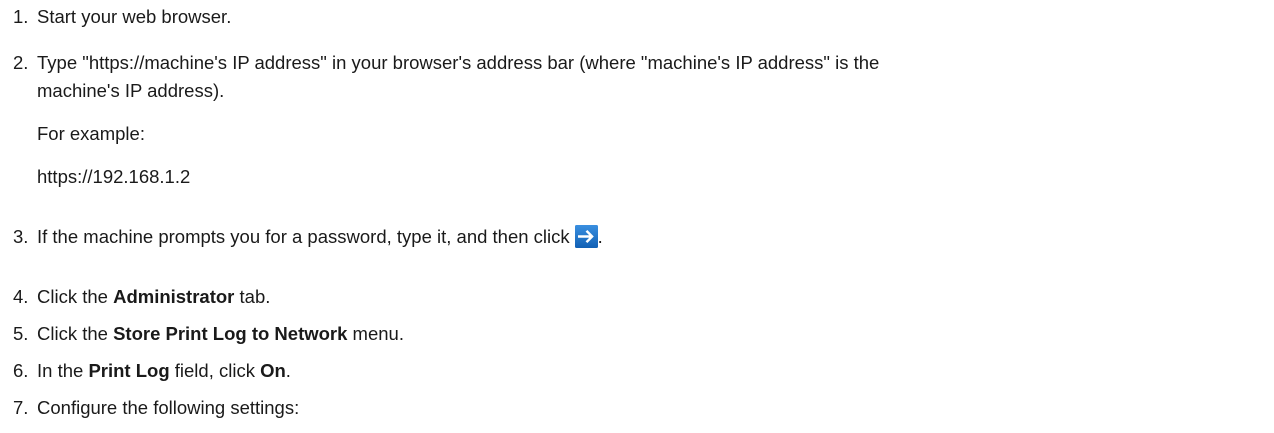 The image size is (1274, 433). I want to click on administrator-tab-label: Administrator, so click(174, 296).